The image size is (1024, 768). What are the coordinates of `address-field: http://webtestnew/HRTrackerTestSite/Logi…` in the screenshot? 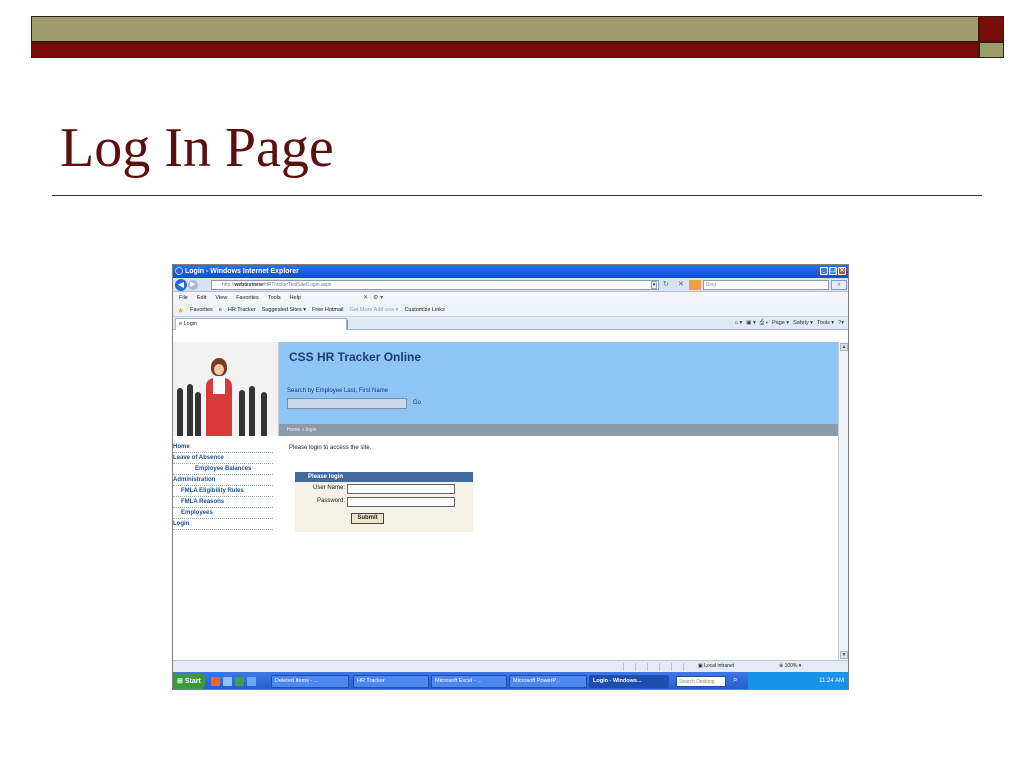 It's located at (435, 285).